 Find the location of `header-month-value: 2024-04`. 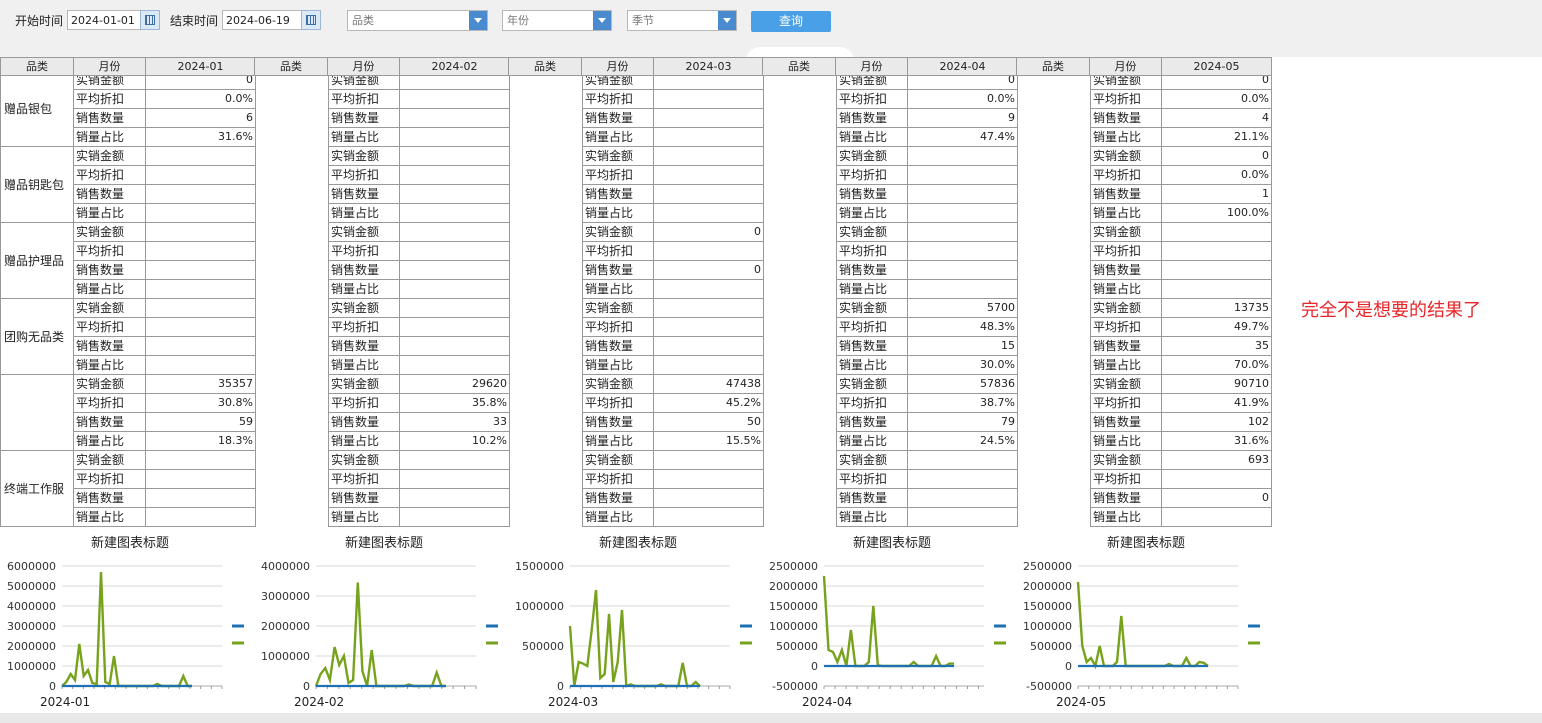

header-month-value: 2024-04 is located at coordinates (963, 67).